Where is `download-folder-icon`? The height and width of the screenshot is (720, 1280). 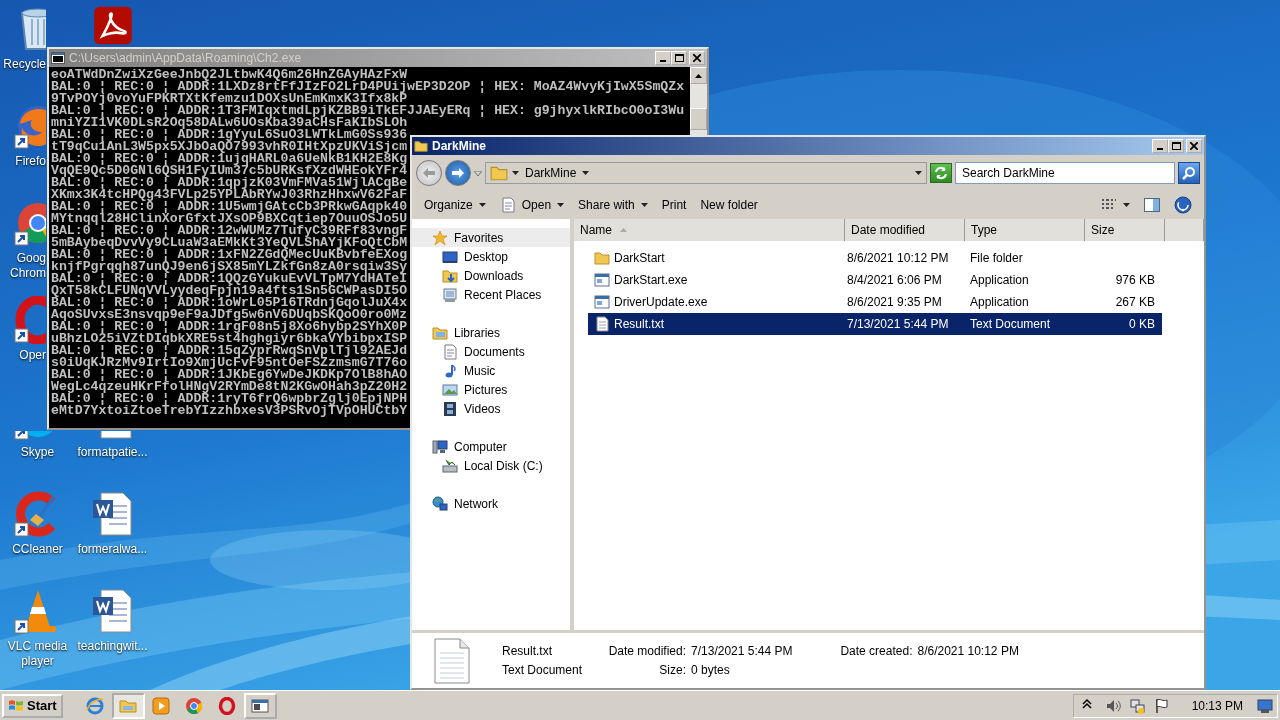
download-folder-icon is located at coordinates (450, 275).